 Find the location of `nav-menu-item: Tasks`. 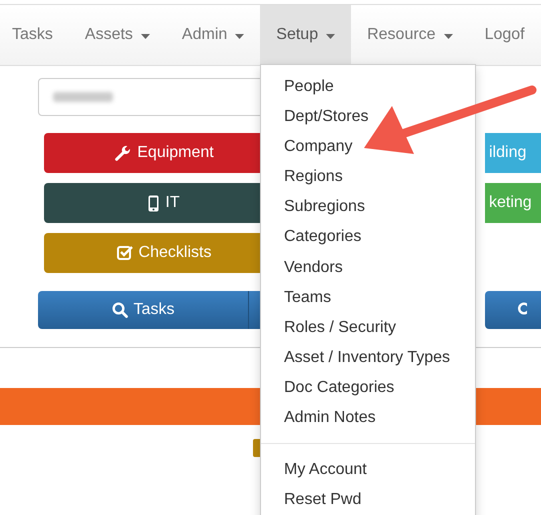

nav-menu-item: Tasks is located at coordinates (34, 35).